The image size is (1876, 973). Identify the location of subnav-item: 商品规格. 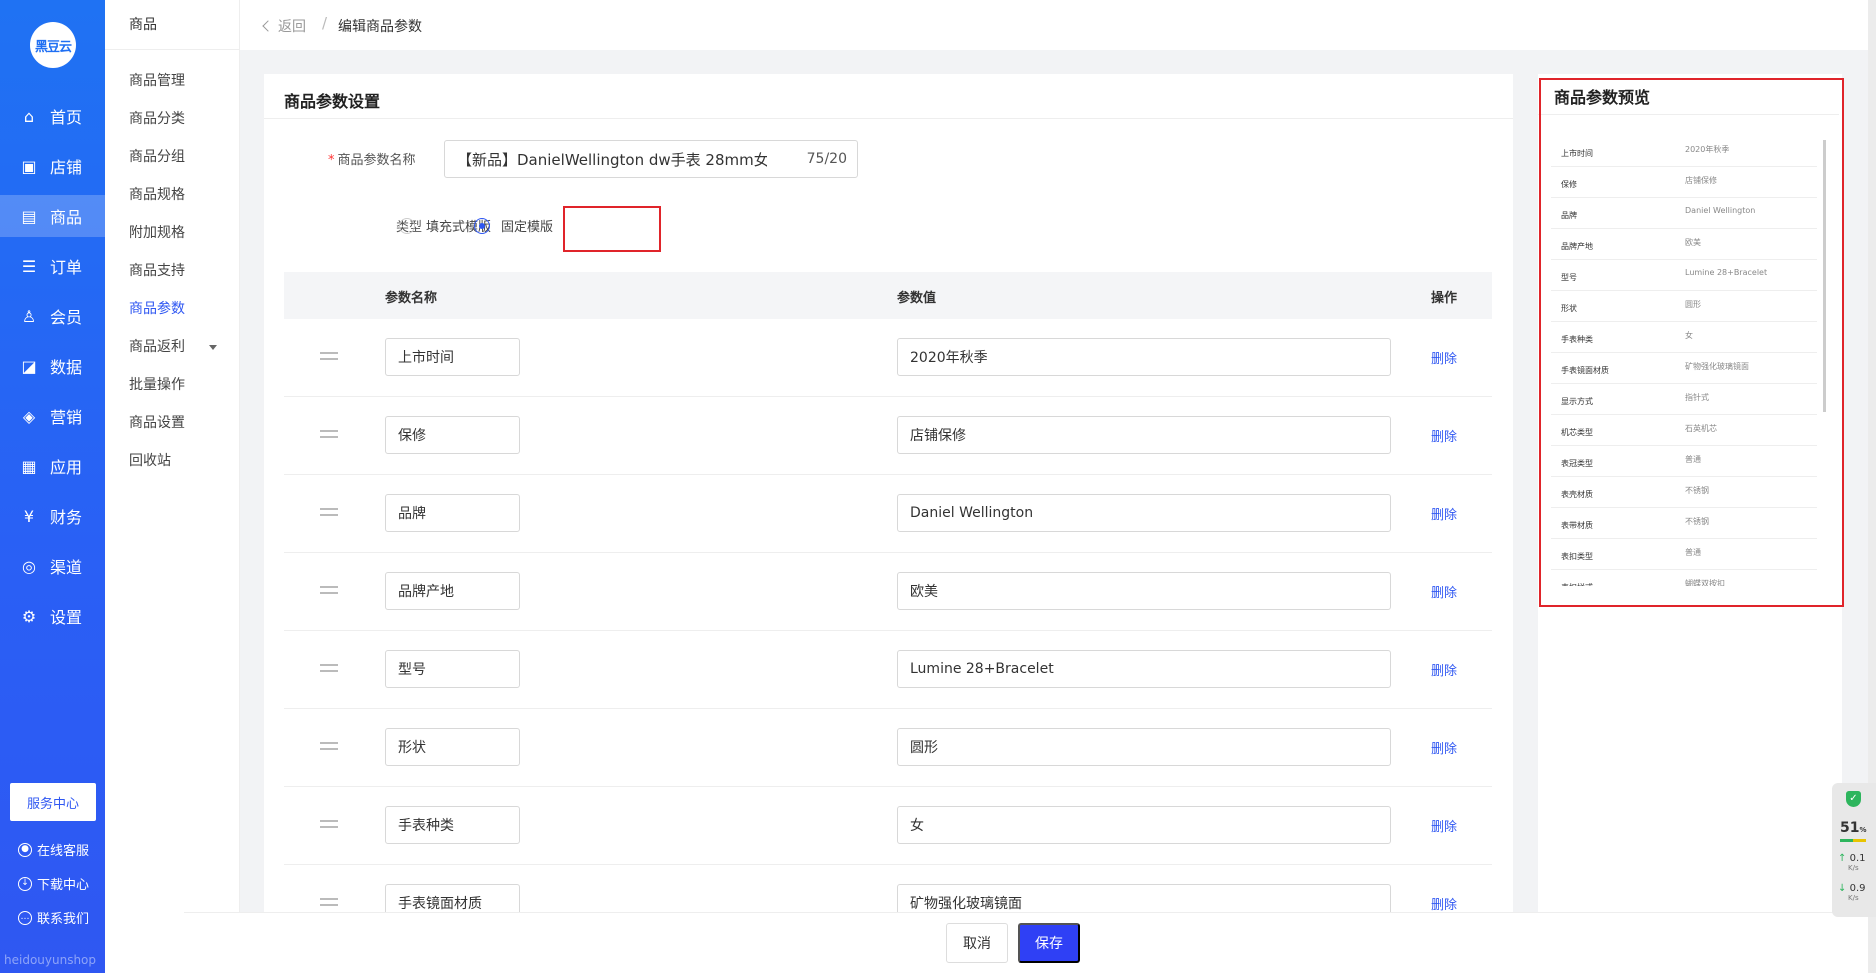
(157, 194).